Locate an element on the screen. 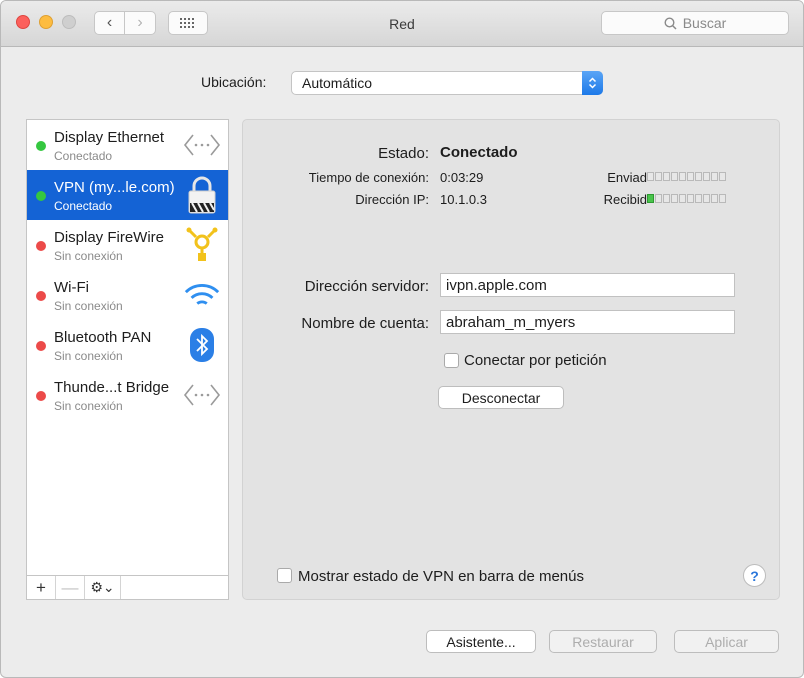  ip-address-label: Dirección IP: is located at coordinates (392, 199).